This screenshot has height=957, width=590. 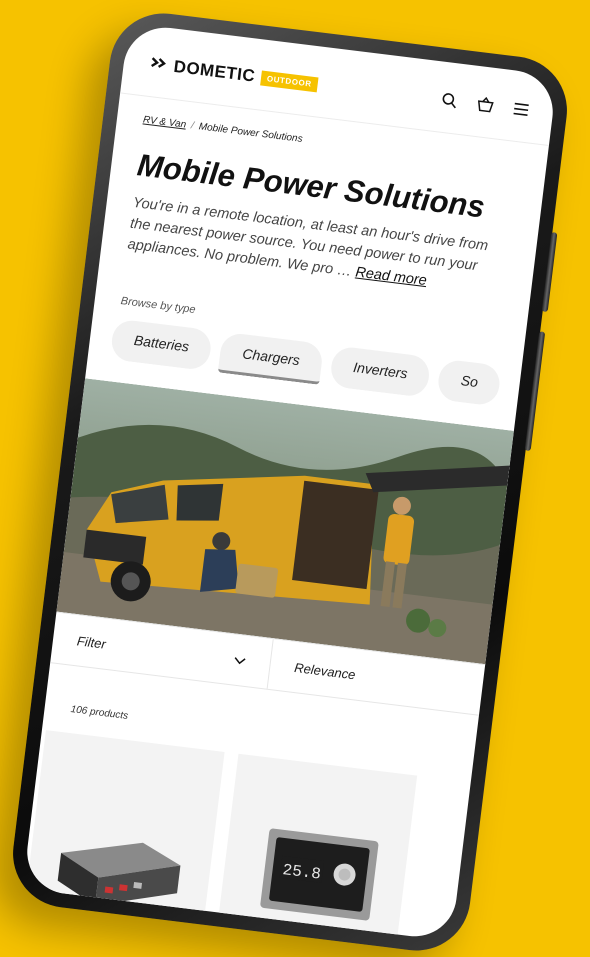 What do you see at coordinates (390, 276) in the screenshot?
I see `read-more-link: Read more` at bounding box center [390, 276].